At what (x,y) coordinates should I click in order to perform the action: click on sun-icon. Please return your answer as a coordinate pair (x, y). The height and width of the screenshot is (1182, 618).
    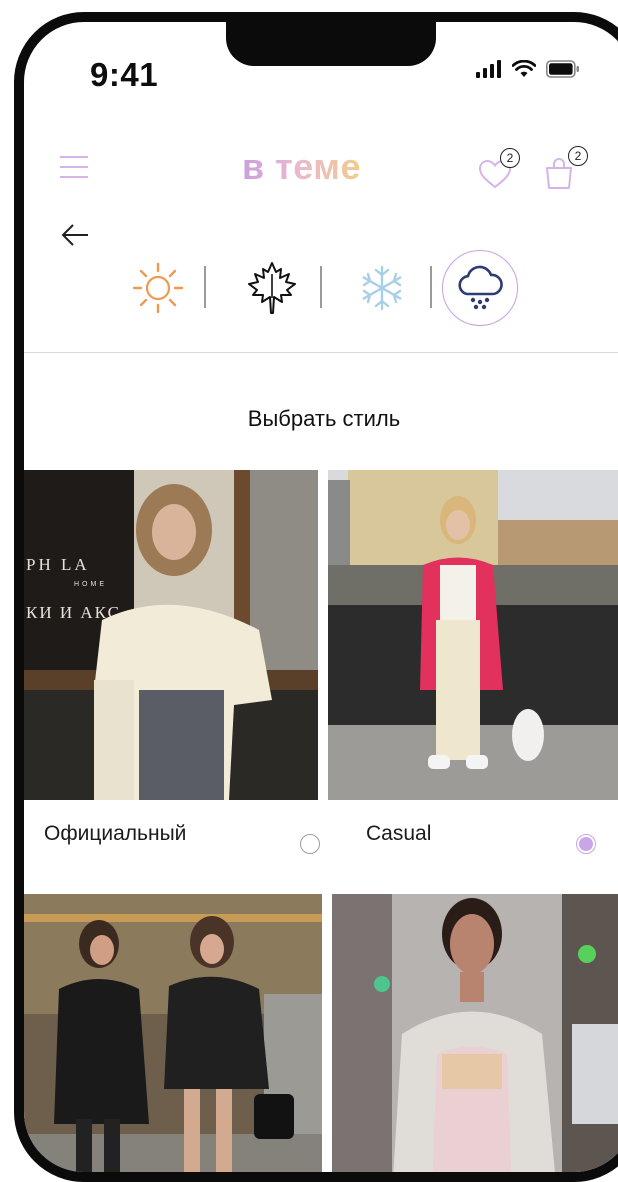
    Looking at the image, I should click on (158, 288).